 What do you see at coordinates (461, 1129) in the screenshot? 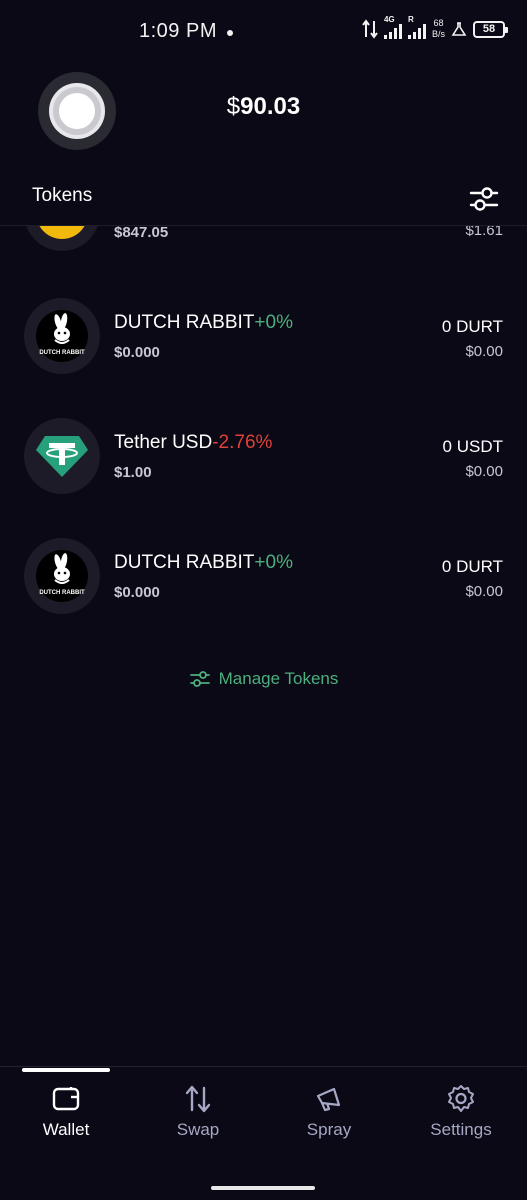
I see `tab-settings-label: Settings` at bounding box center [461, 1129].